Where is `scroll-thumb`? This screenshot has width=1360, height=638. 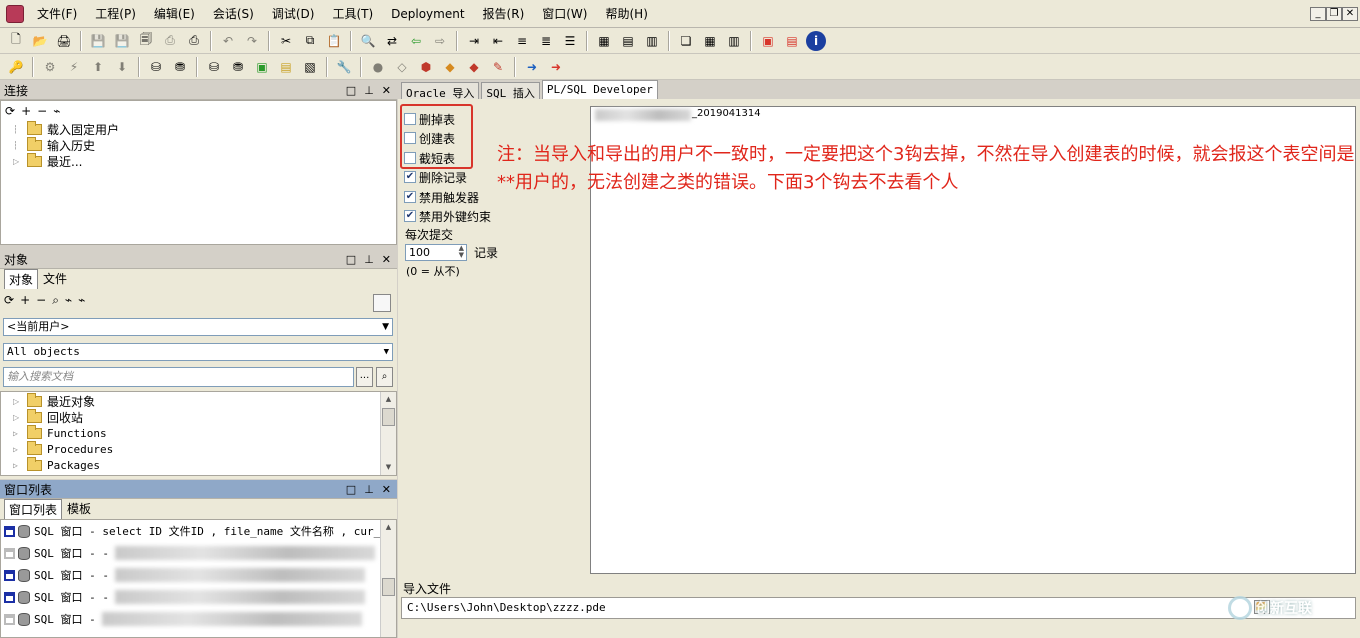 scroll-thumb is located at coordinates (388, 587).